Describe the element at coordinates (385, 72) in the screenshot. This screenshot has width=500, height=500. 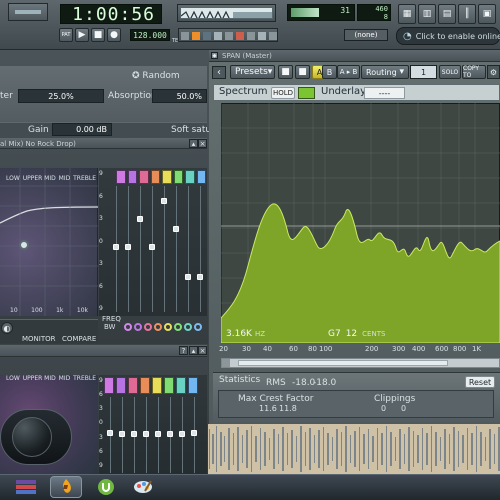
I see `routing-button: Routing ▾` at that location.